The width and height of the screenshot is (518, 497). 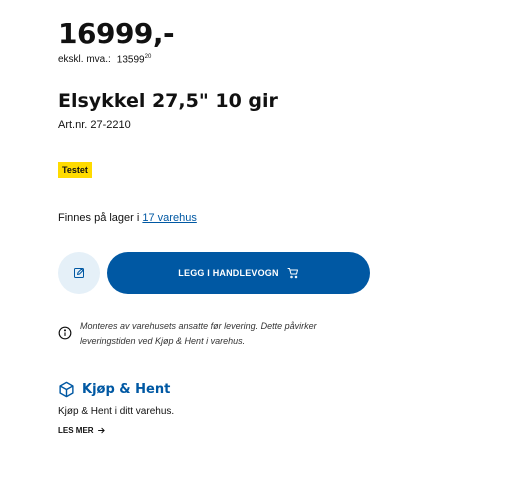 I want to click on info-icon, so click(x=65, y=333).